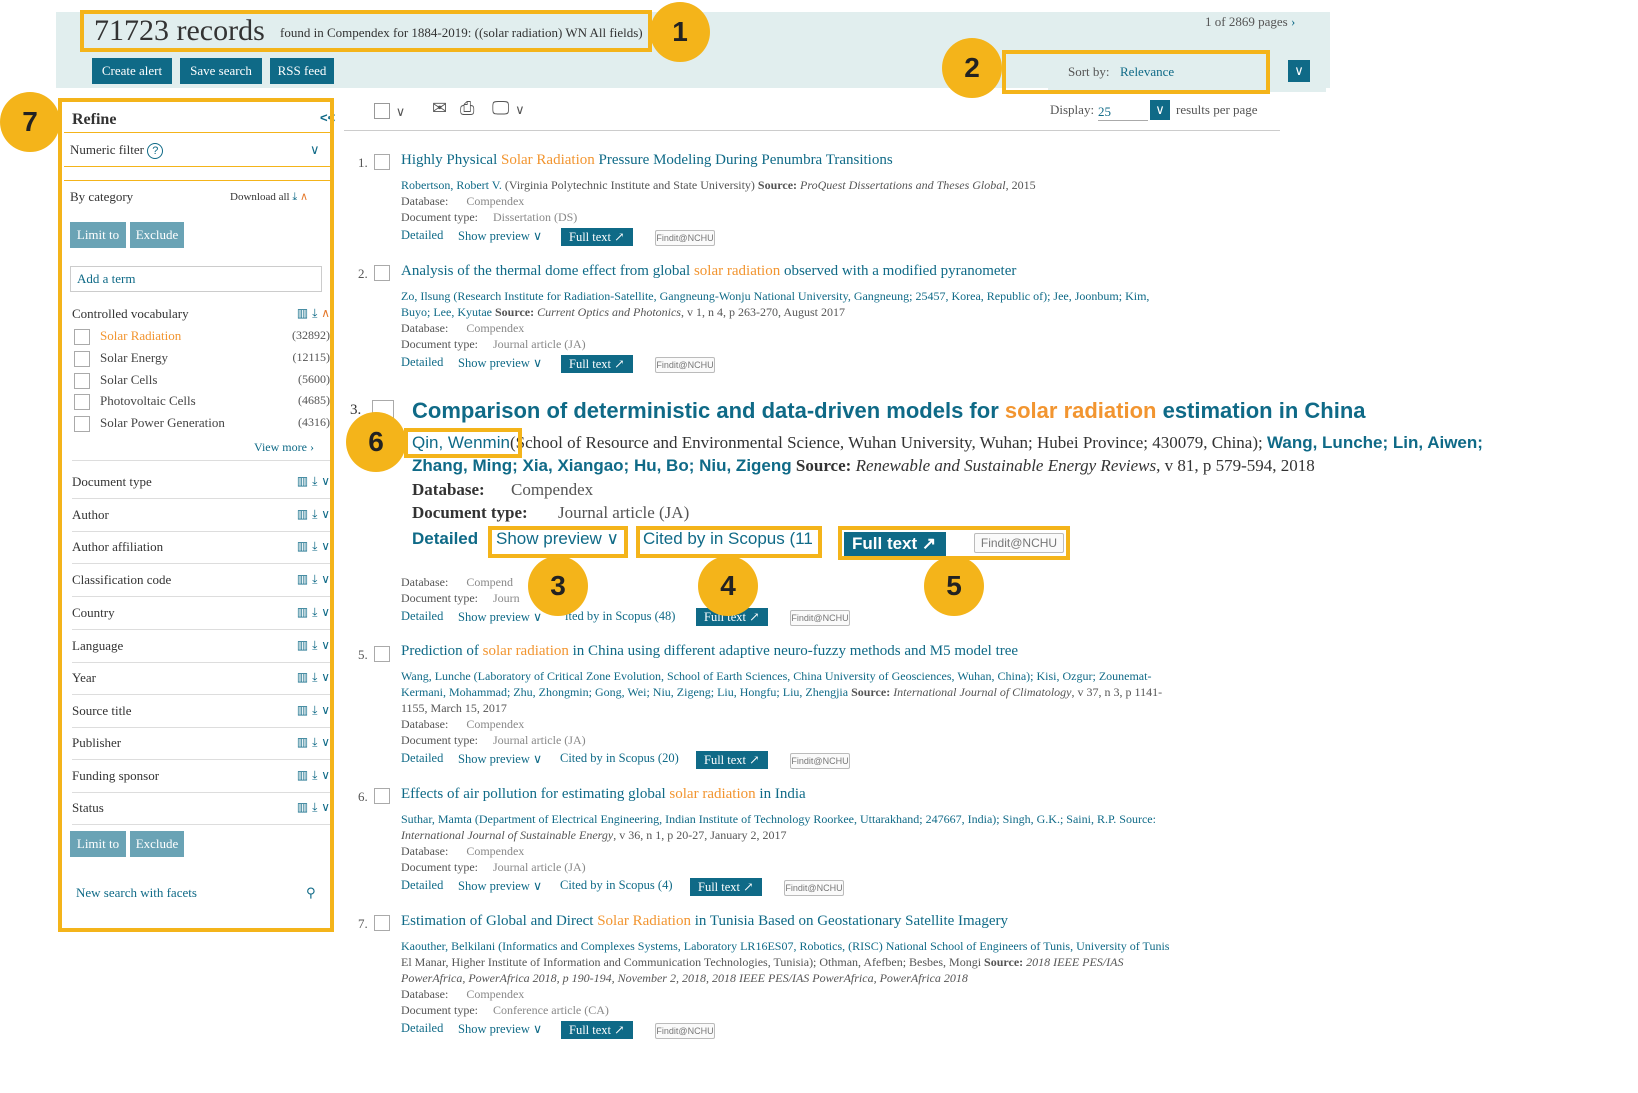 Image resolution: width=1638 pixels, height=1093 pixels. I want to click on download-icon: 🖵 ∨, so click(508, 108).